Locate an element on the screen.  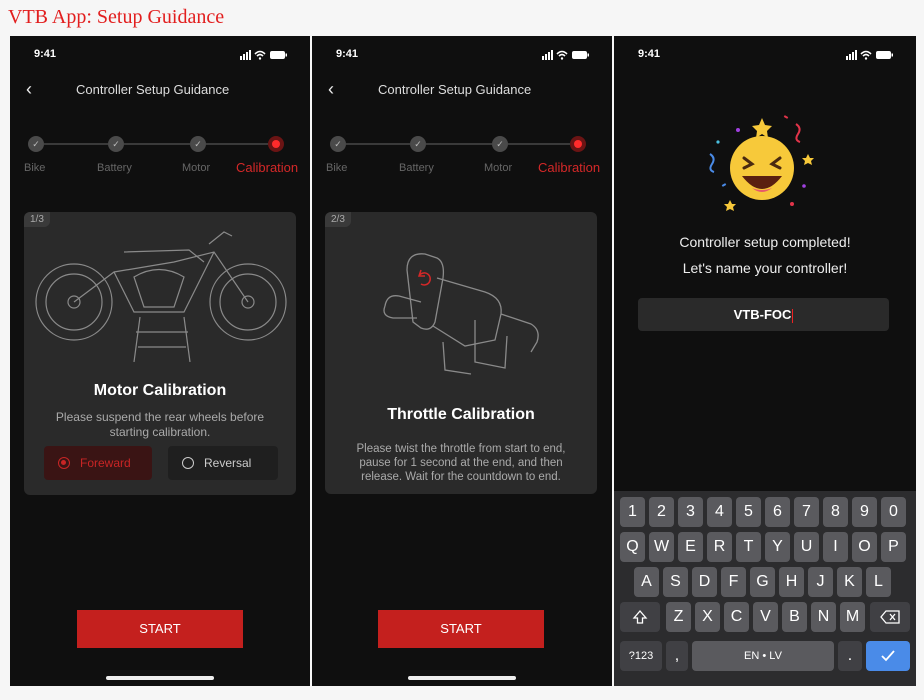
shift-icon is located at coordinates (640, 617).